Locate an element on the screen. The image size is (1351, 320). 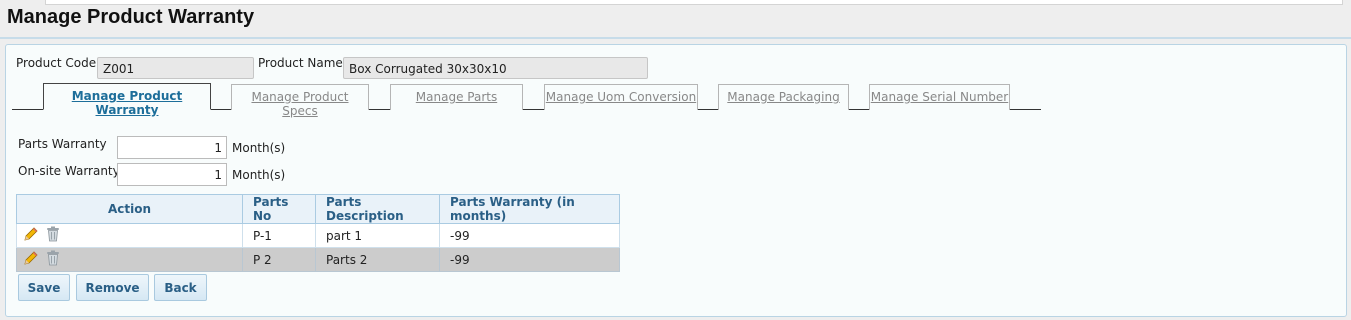
tab-manage-product-specs: Manage Product Specs is located at coordinates (300, 101).